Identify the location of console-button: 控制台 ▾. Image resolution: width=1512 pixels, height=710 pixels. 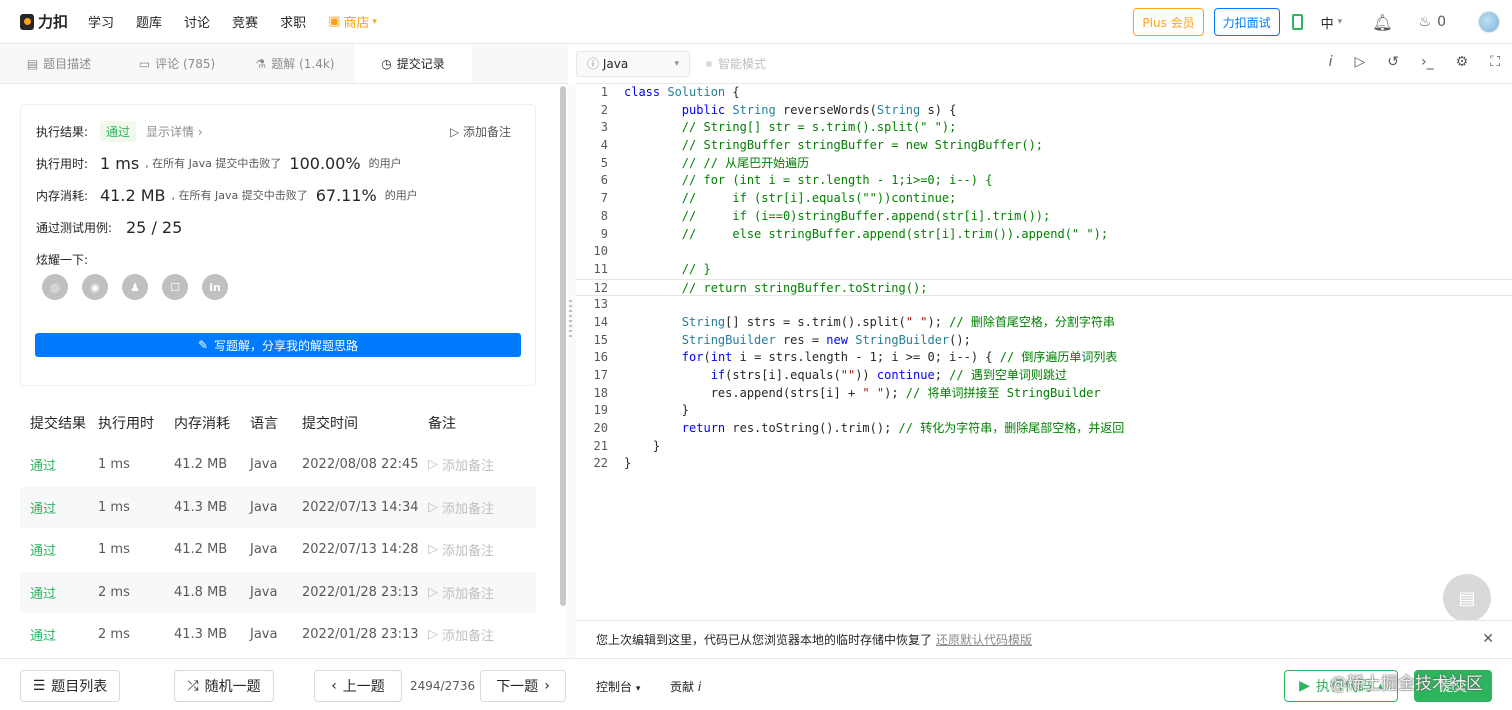
(618, 686).